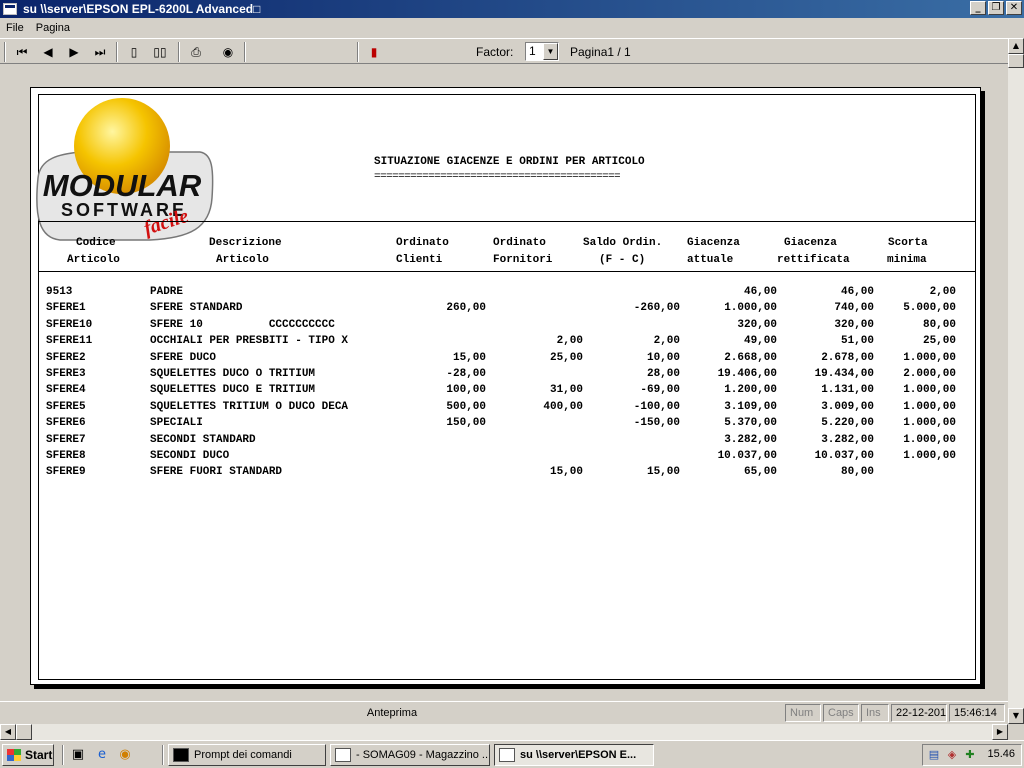 The image size is (1024, 768). What do you see at coordinates (977, 713) in the screenshot?
I see `status-time: 15:46:14` at bounding box center [977, 713].